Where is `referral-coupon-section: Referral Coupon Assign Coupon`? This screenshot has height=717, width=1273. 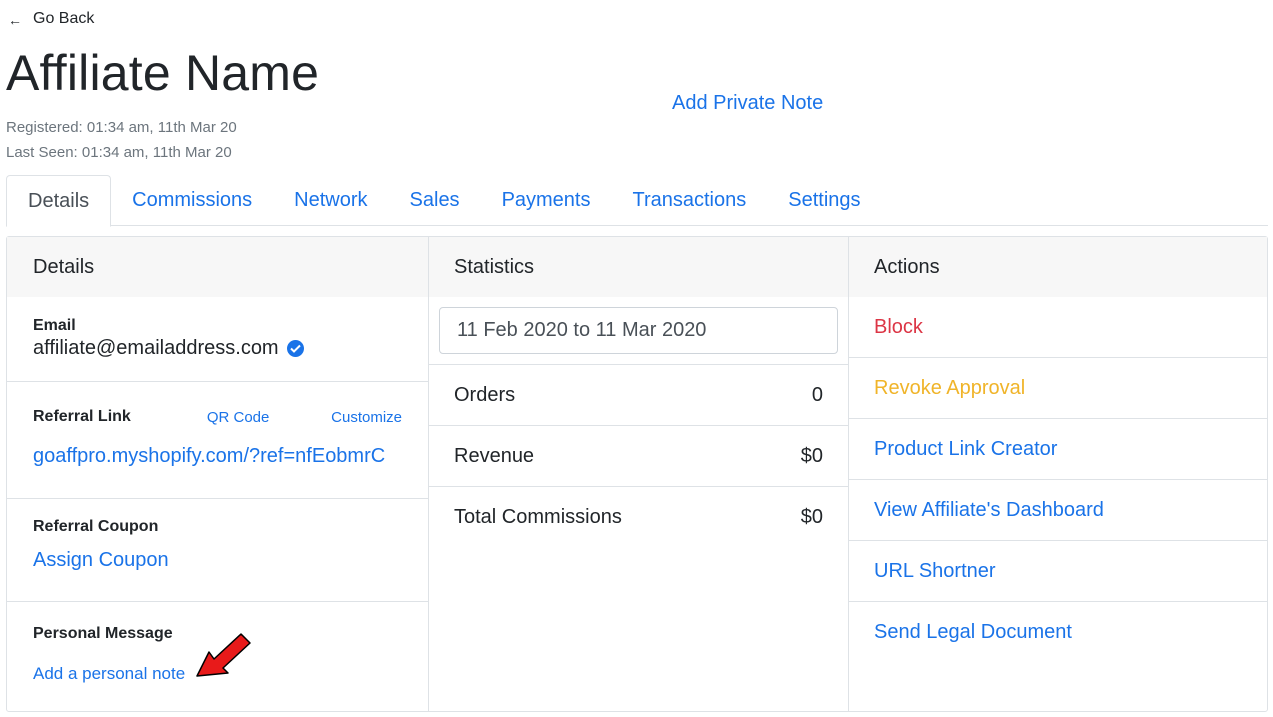
referral-coupon-section: Referral Coupon Assign Coupon is located at coordinates (217, 550).